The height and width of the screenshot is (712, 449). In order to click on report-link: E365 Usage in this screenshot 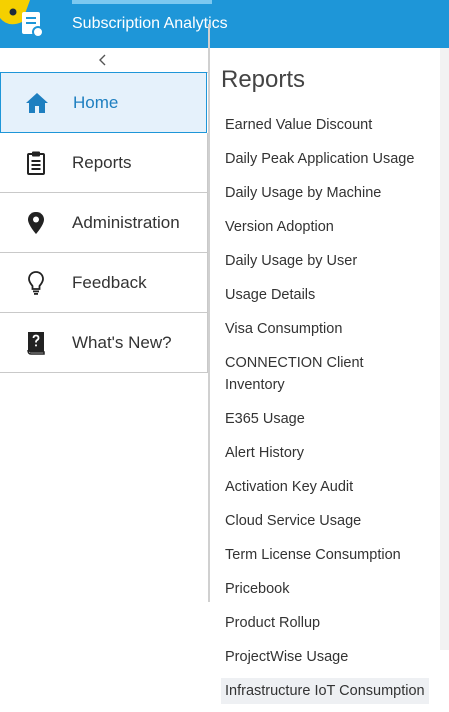, I will do `click(325, 419)`.